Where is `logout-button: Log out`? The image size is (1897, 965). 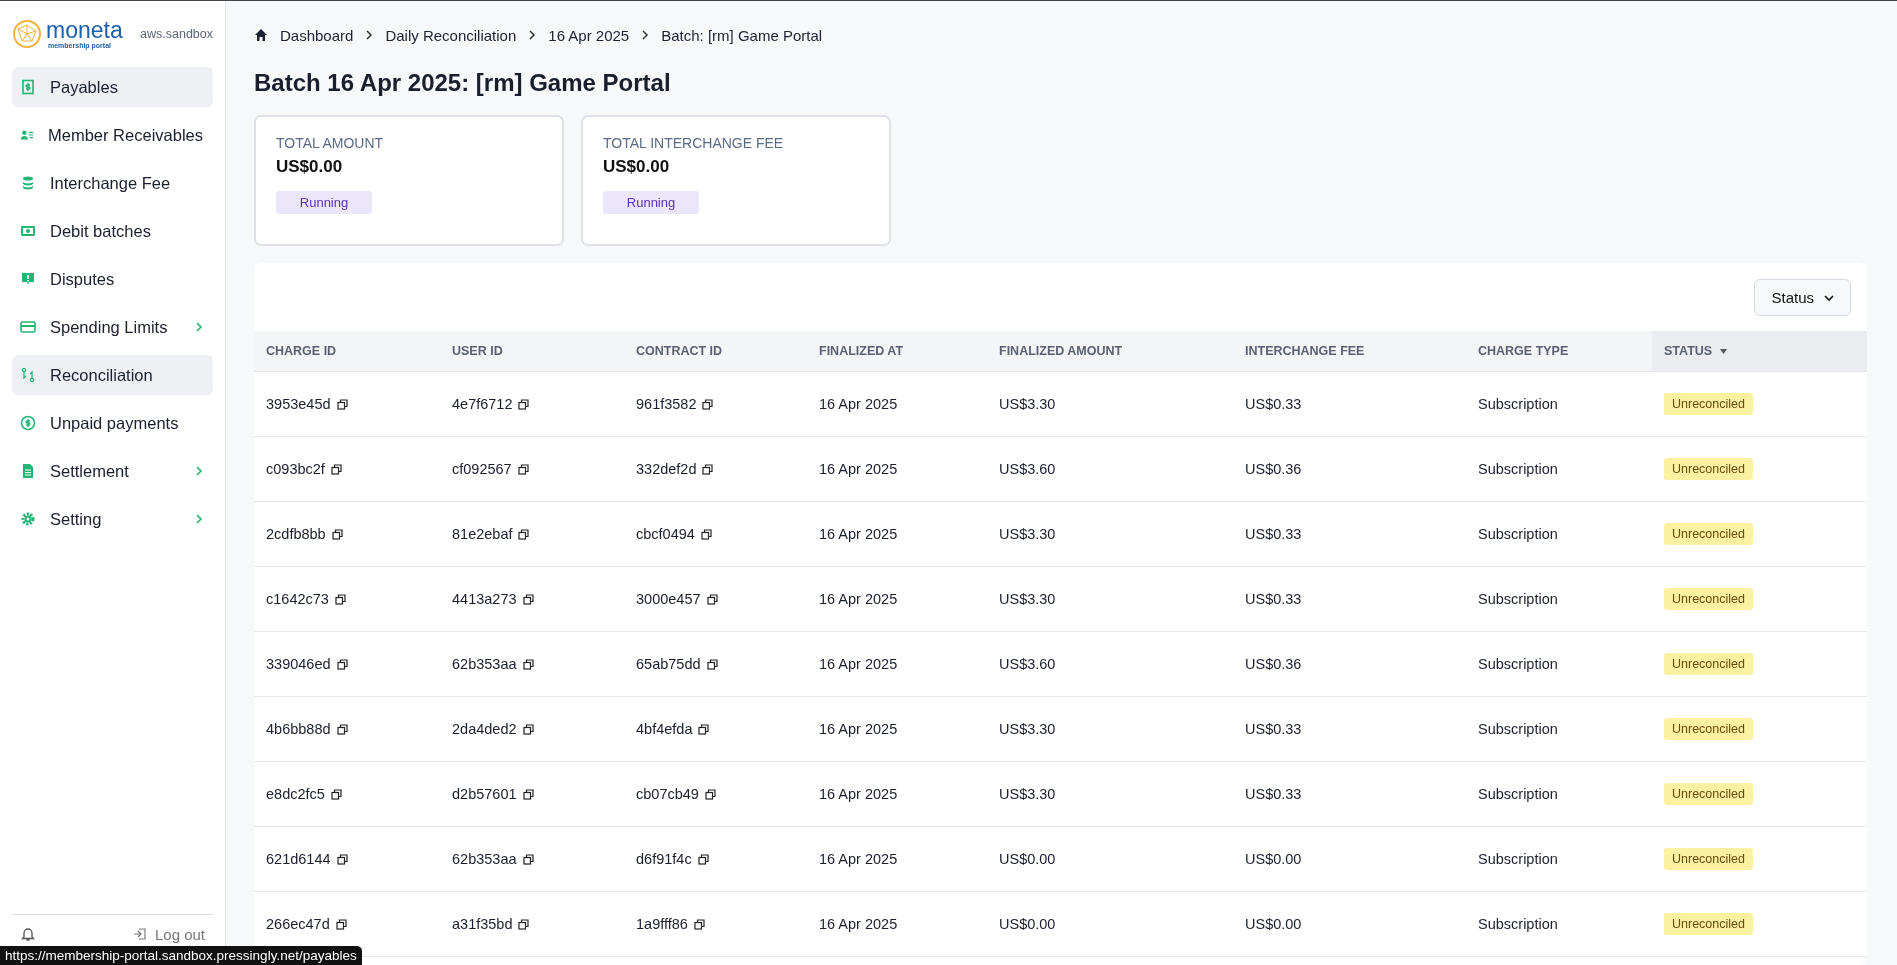 logout-button: Log out is located at coordinates (168, 934).